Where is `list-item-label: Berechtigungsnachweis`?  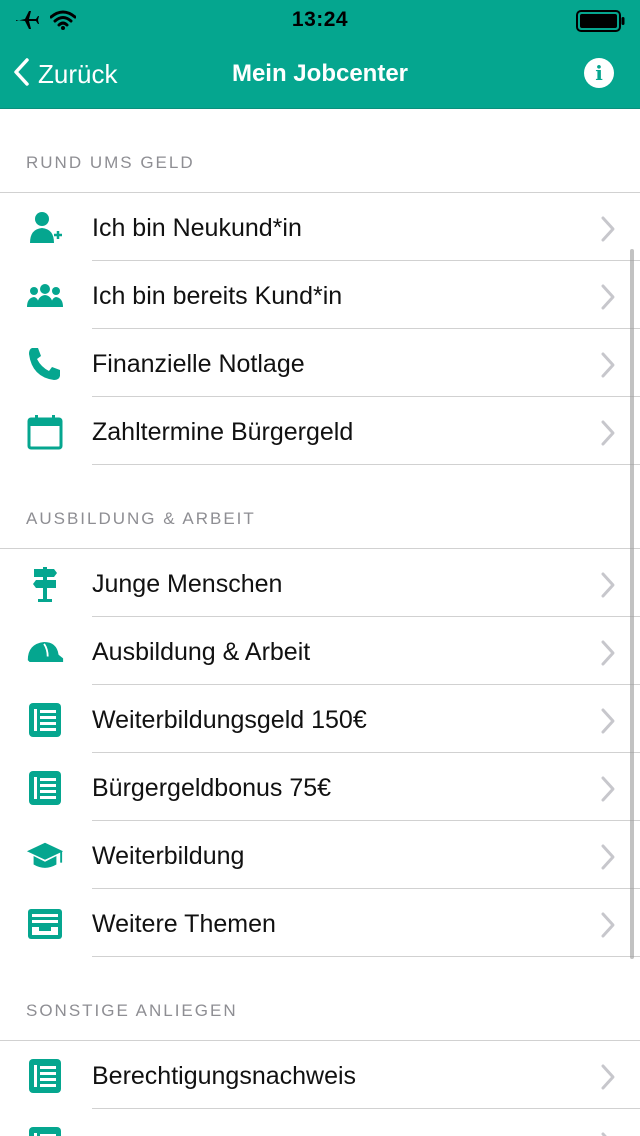 list-item-label: Berechtigungsnachweis is located at coordinates (224, 1076).